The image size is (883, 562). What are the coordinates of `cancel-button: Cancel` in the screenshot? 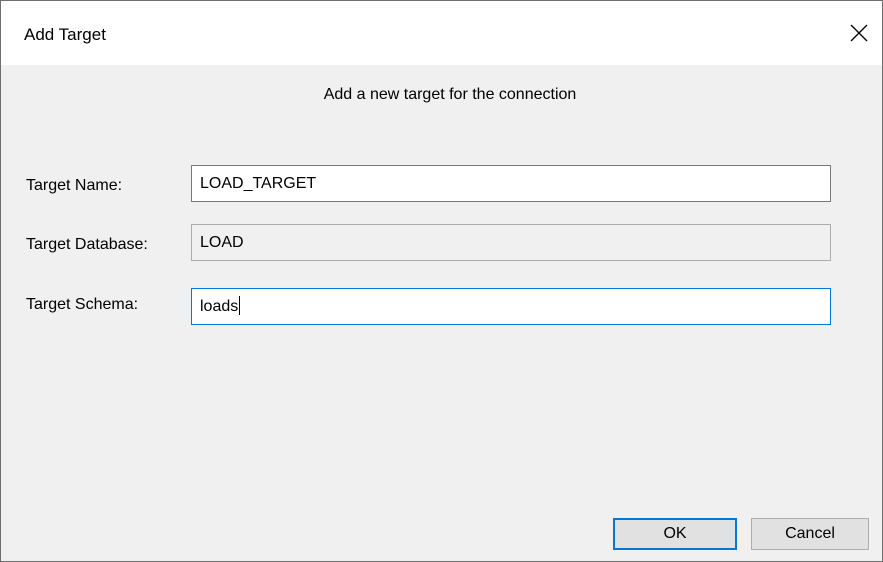 It's located at (810, 534).